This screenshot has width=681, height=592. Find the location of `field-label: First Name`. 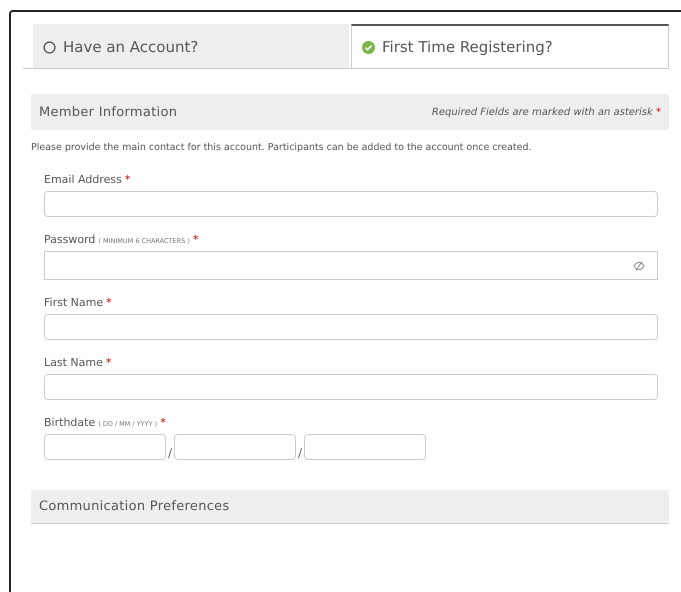

field-label: First Name is located at coordinates (74, 302).